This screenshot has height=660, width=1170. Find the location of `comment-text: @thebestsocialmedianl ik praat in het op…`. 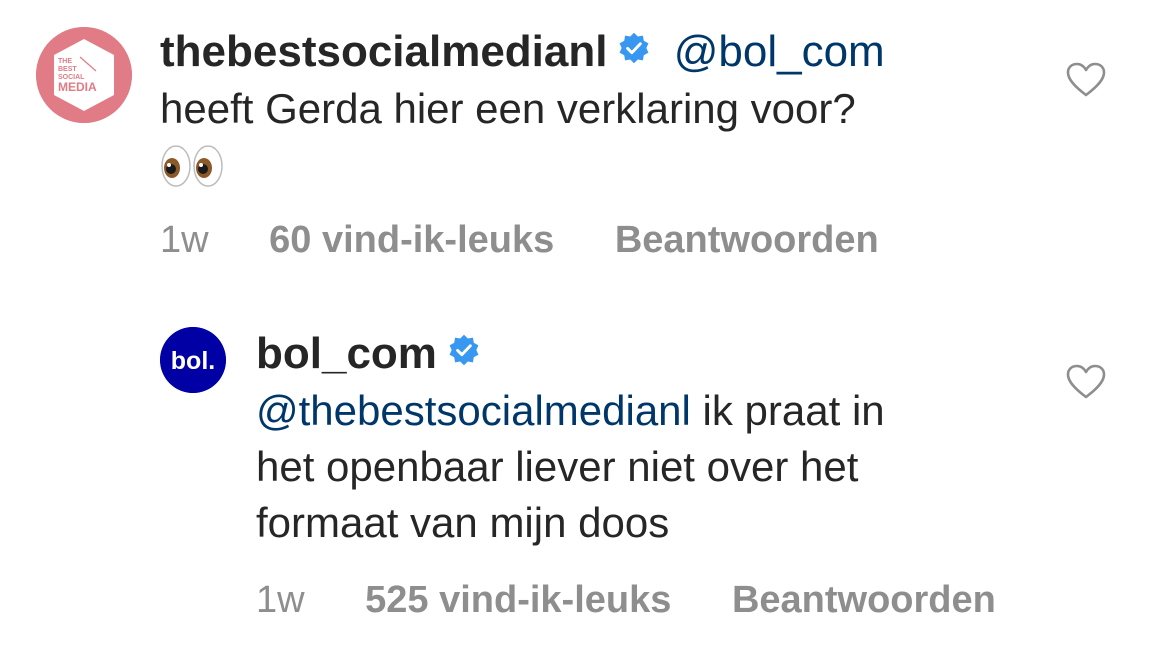

comment-text: @thebestsocialmedianl ik praat in het op… is located at coordinates (570, 467).